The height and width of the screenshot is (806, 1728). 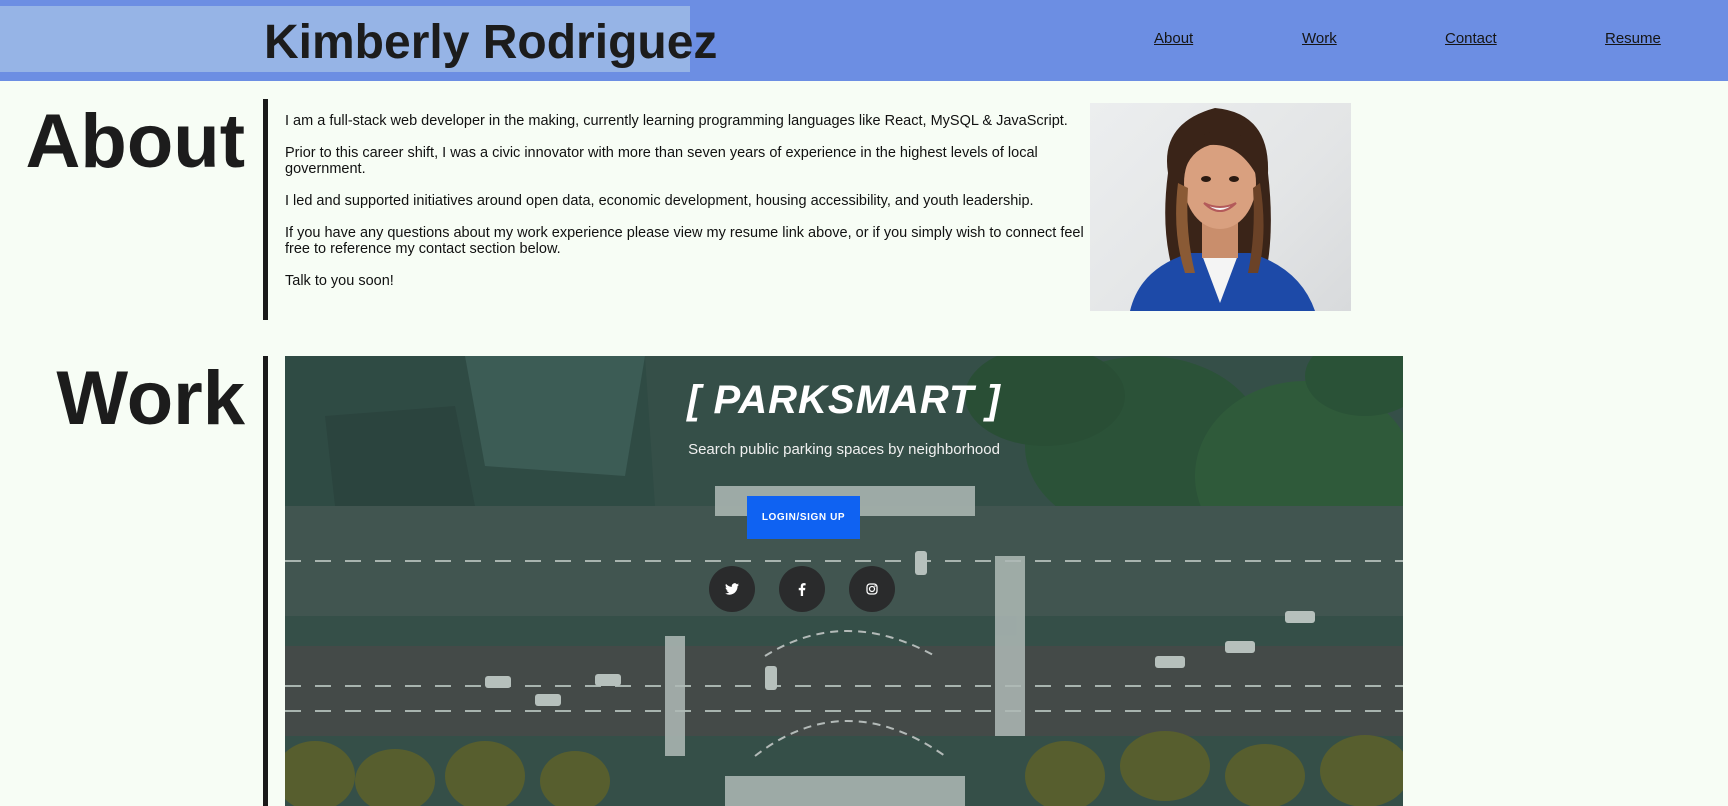 I want to click on site-title: Kimberly Rodriguez, so click(x=491, y=42).